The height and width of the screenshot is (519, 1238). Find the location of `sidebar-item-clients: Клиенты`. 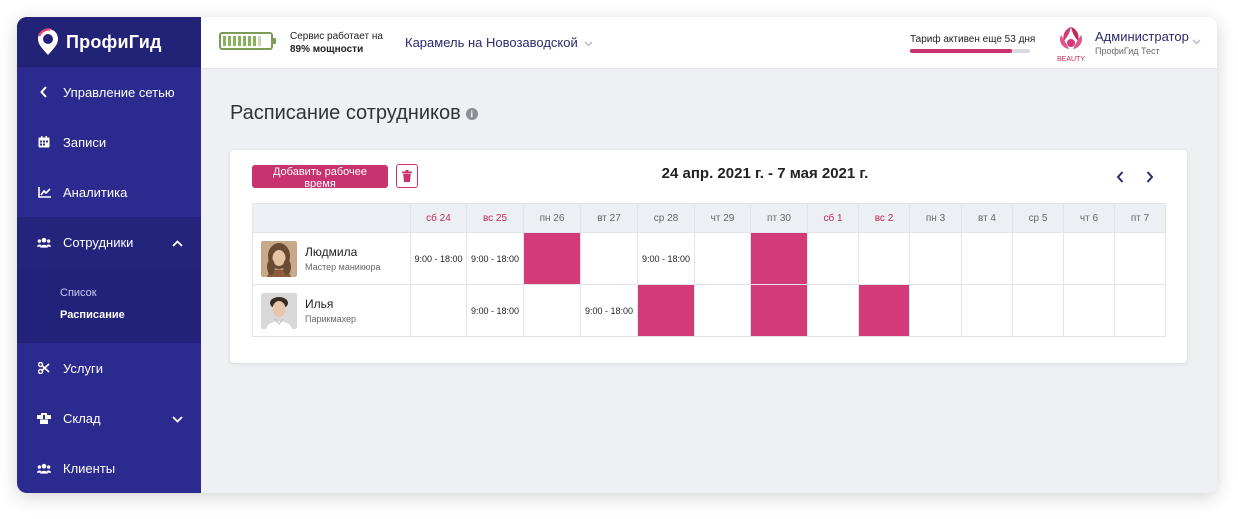

sidebar-item-clients: Клиенты is located at coordinates (109, 468).